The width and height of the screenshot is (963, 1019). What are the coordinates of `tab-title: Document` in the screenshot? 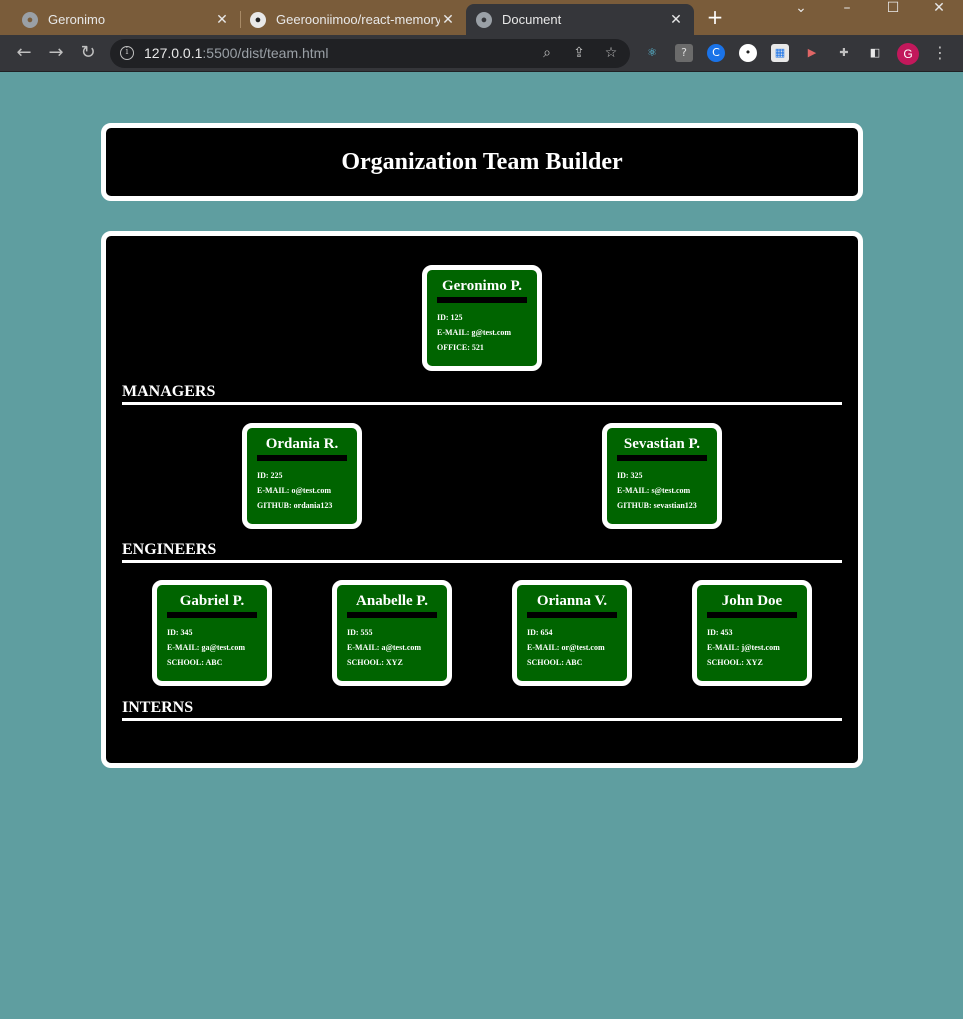 It's located at (532, 19).